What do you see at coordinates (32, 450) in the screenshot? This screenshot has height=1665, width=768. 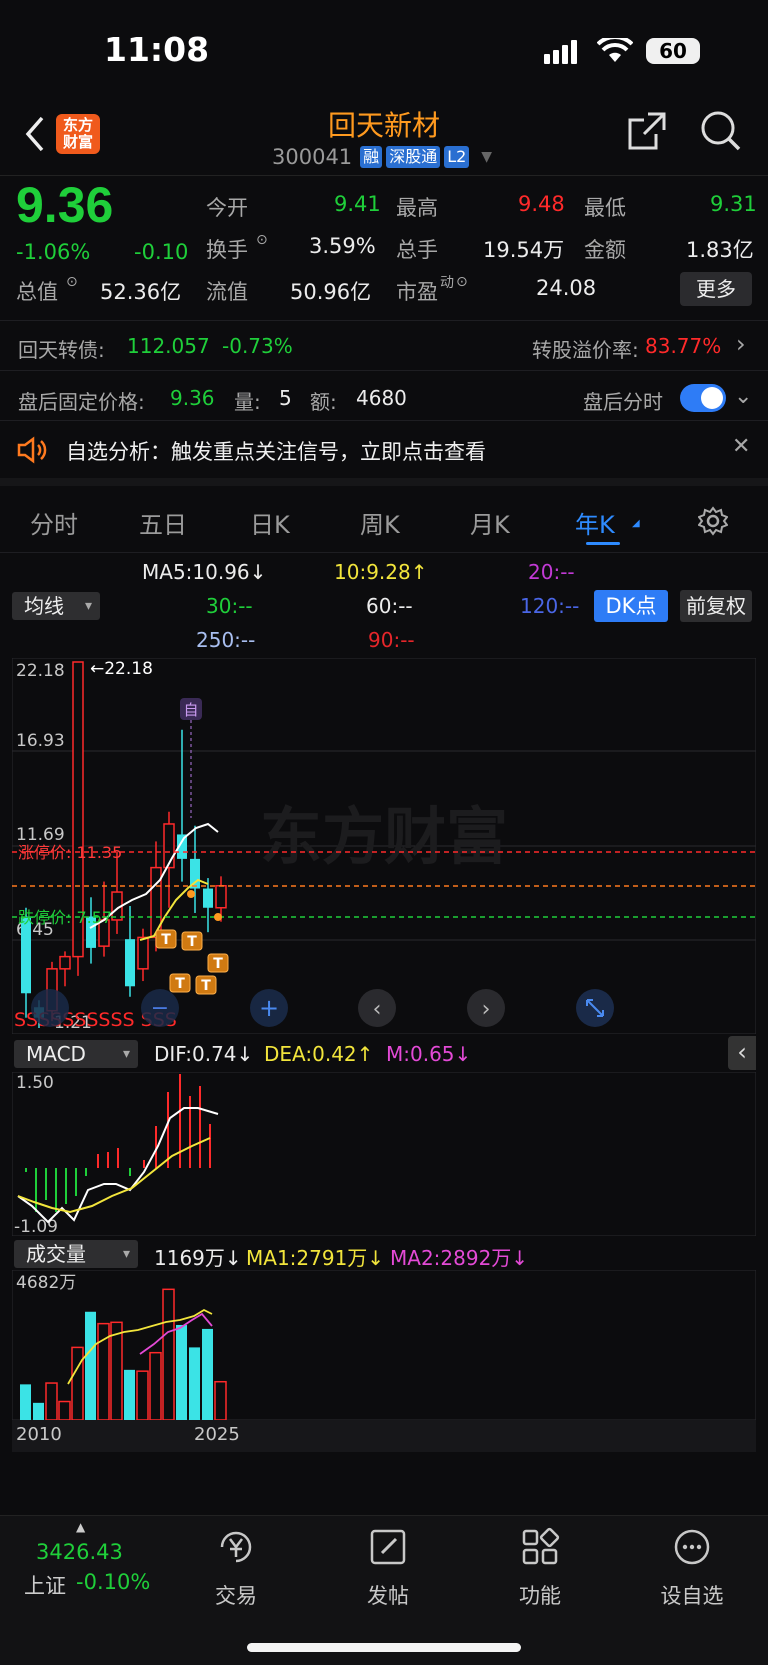 I see `speaker-icon` at bounding box center [32, 450].